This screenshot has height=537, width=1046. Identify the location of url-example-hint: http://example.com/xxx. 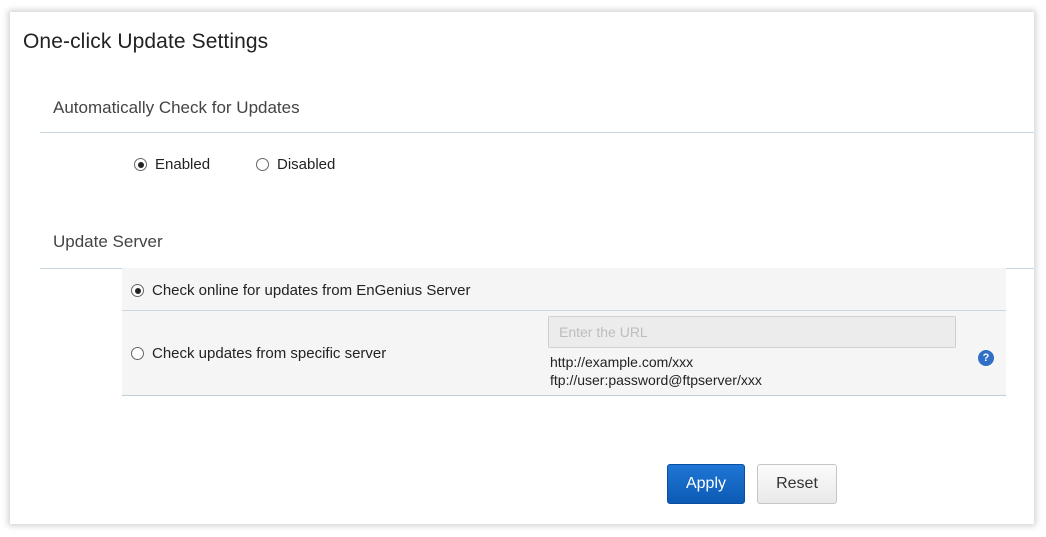
(622, 362).